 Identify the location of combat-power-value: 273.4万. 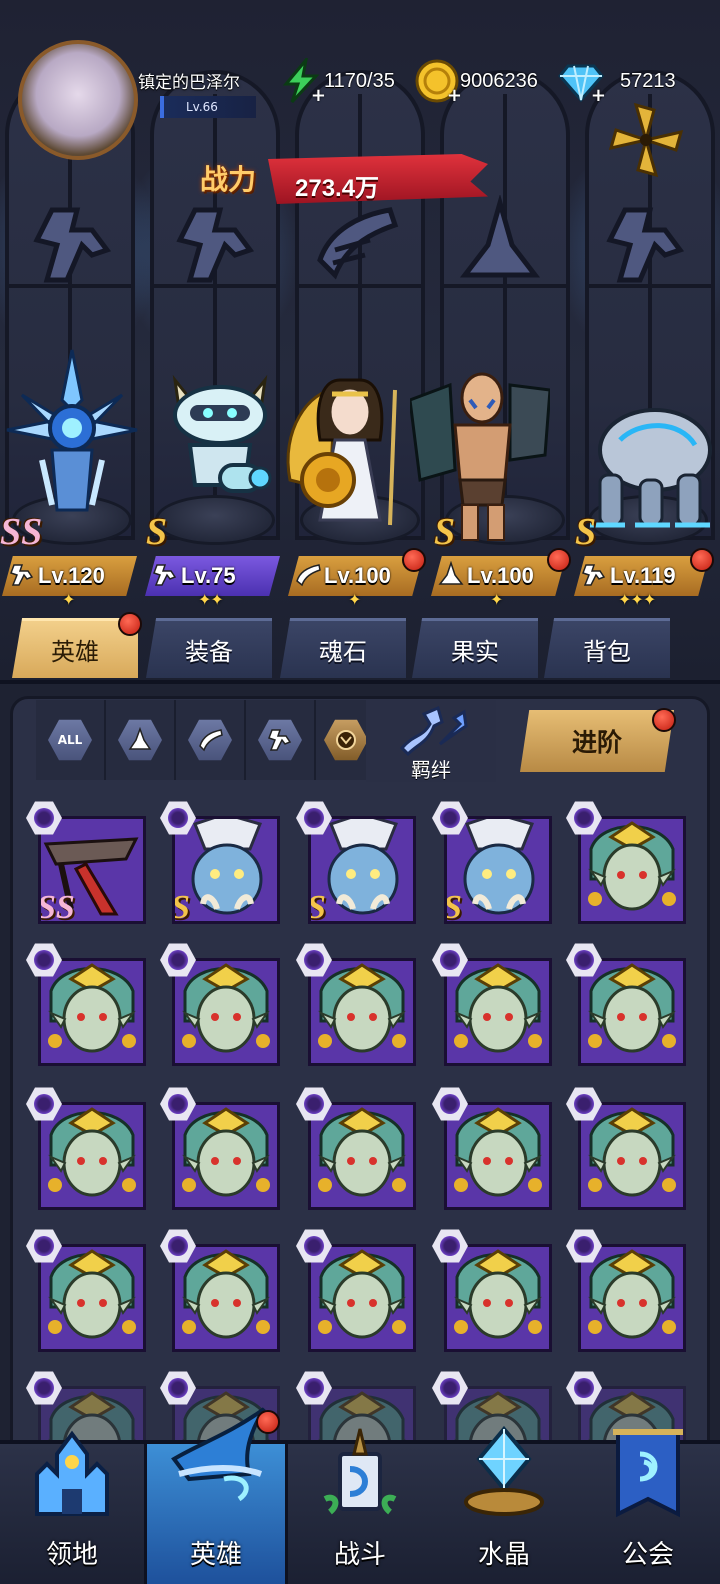
(337, 188).